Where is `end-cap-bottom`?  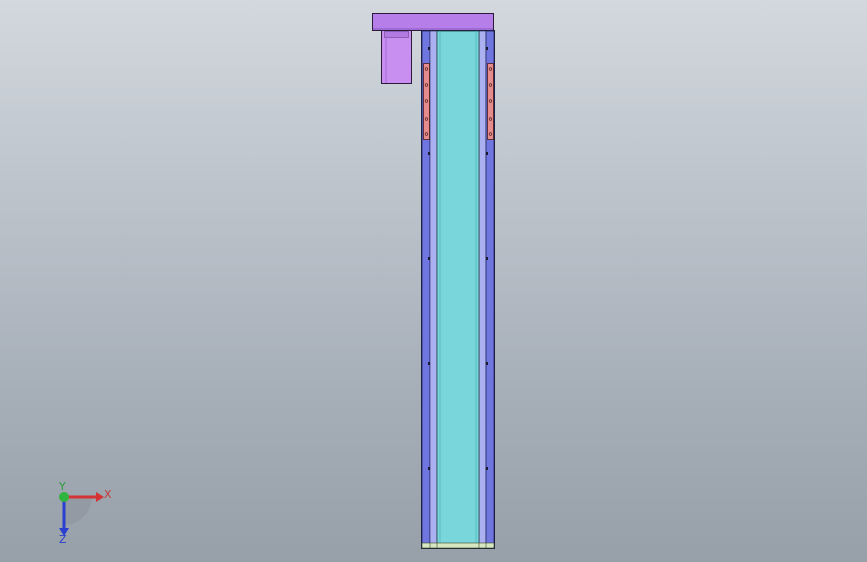 end-cap-bottom is located at coordinates (458, 545).